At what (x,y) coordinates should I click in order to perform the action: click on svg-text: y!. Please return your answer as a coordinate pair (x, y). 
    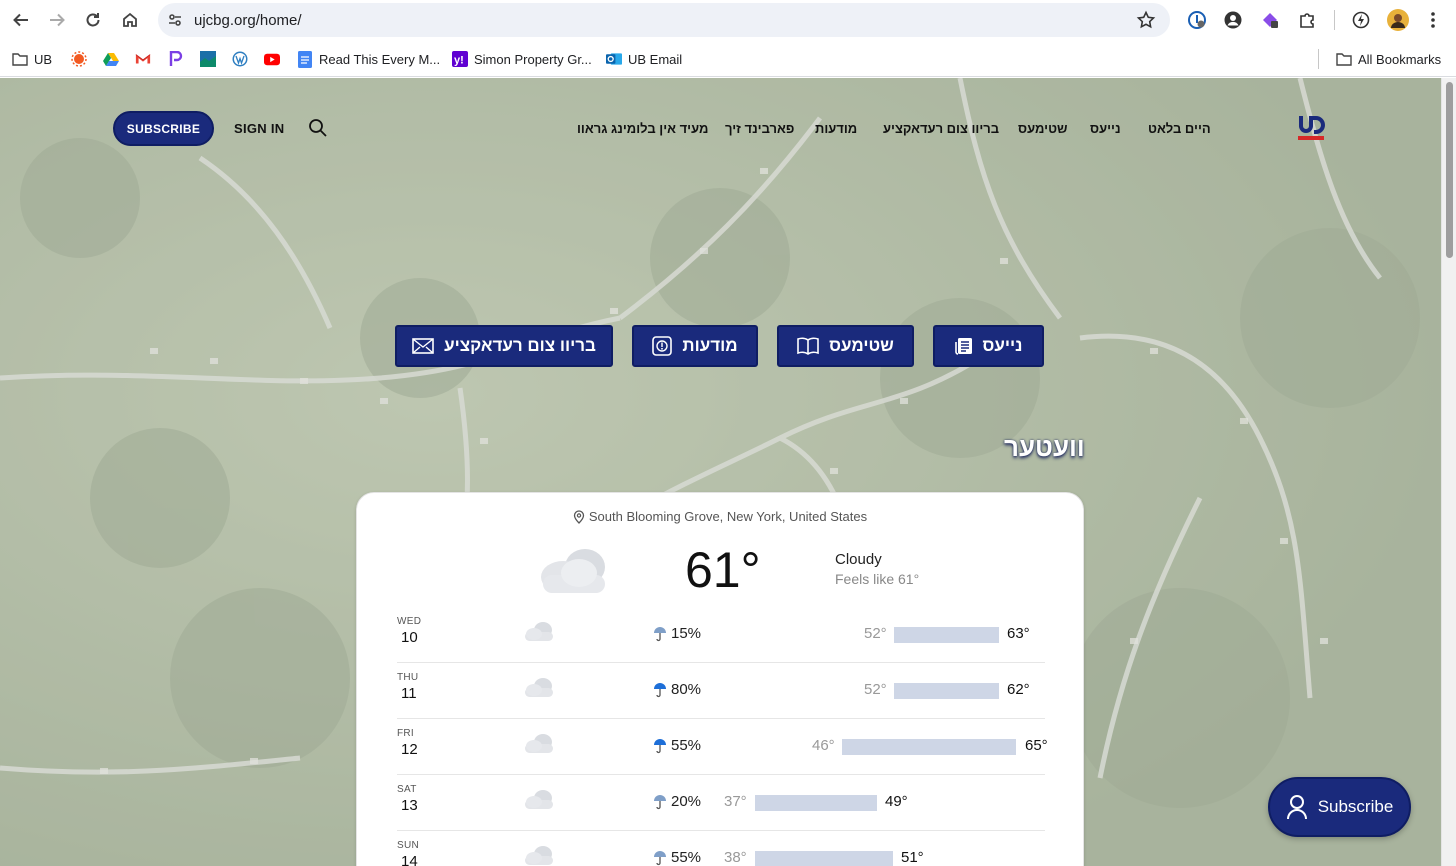
    Looking at the image, I should click on (459, 61).